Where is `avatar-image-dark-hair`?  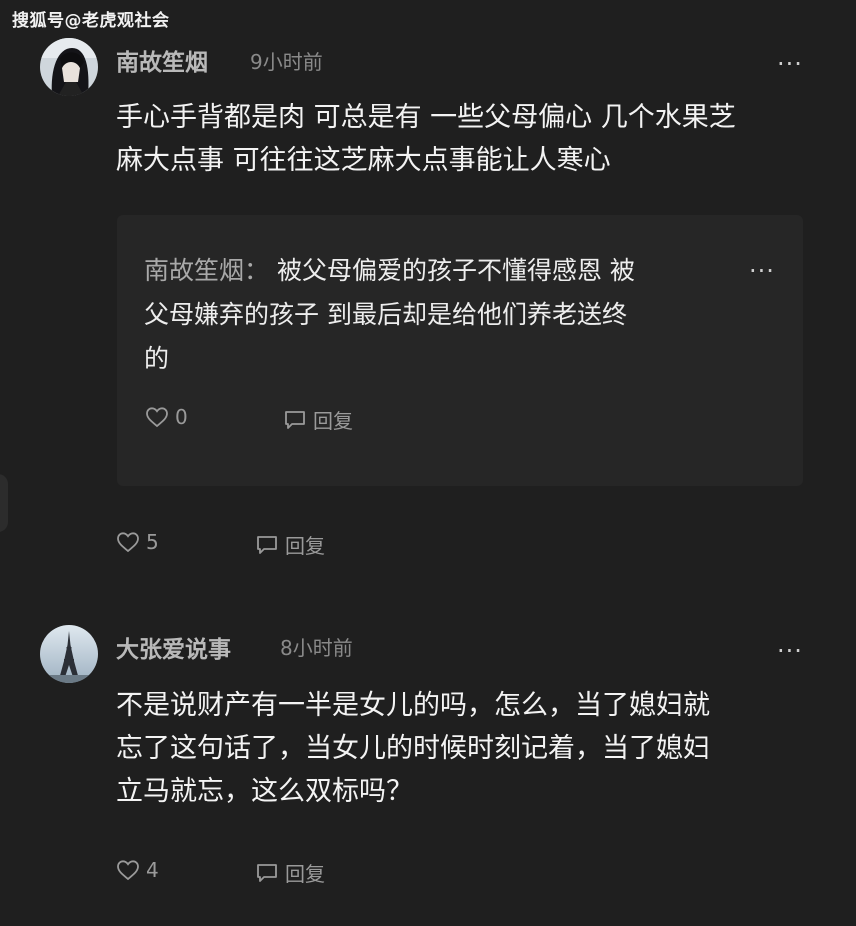 avatar-image-dark-hair is located at coordinates (69, 67).